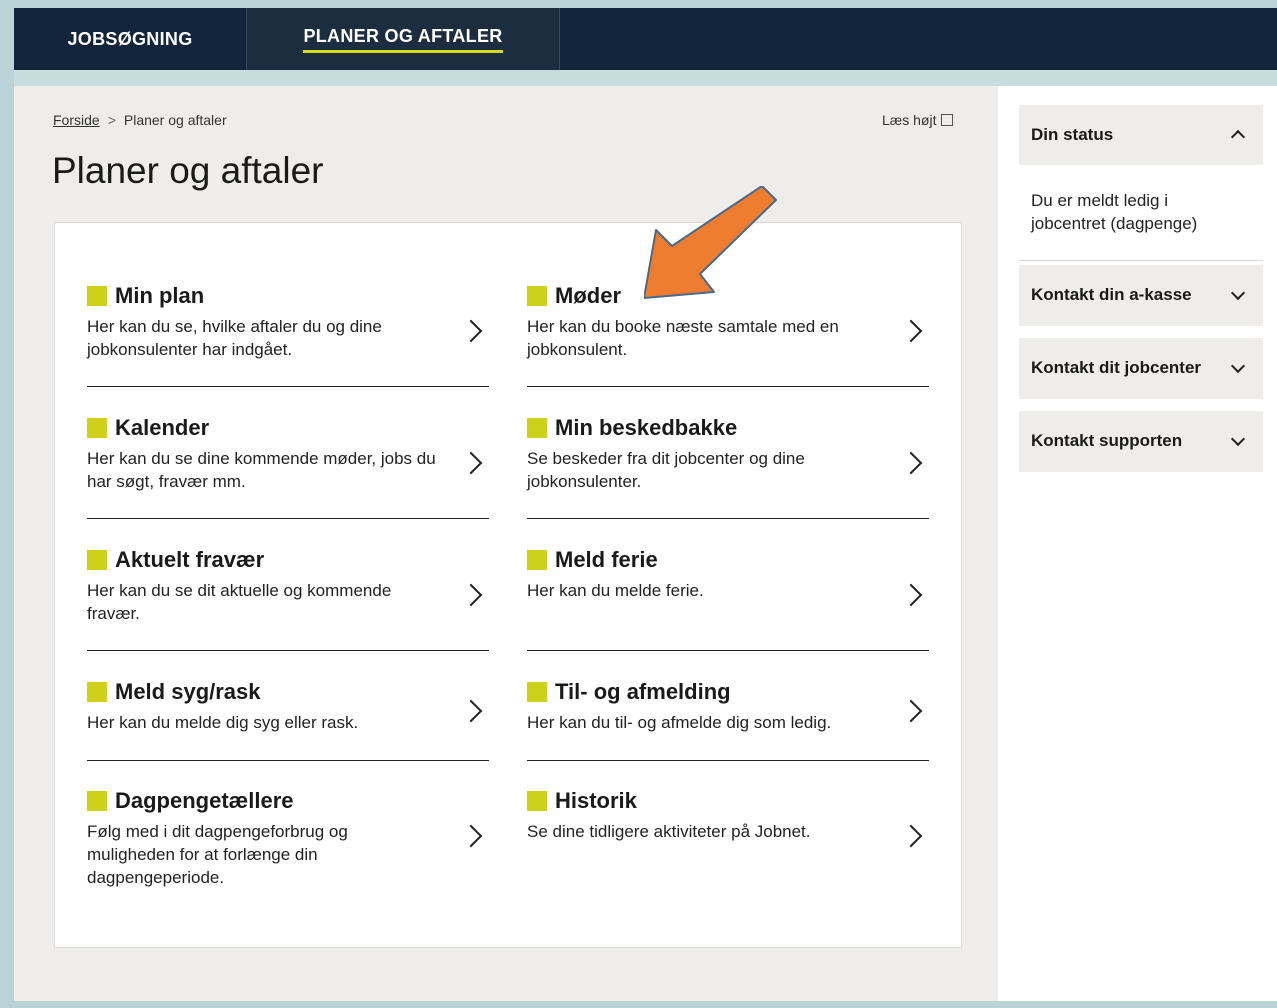 This screenshot has height=1008, width=1277. What do you see at coordinates (190, 559) in the screenshot?
I see `menu-item-title: Aktuelt fravær` at bounding box center [190, 559].